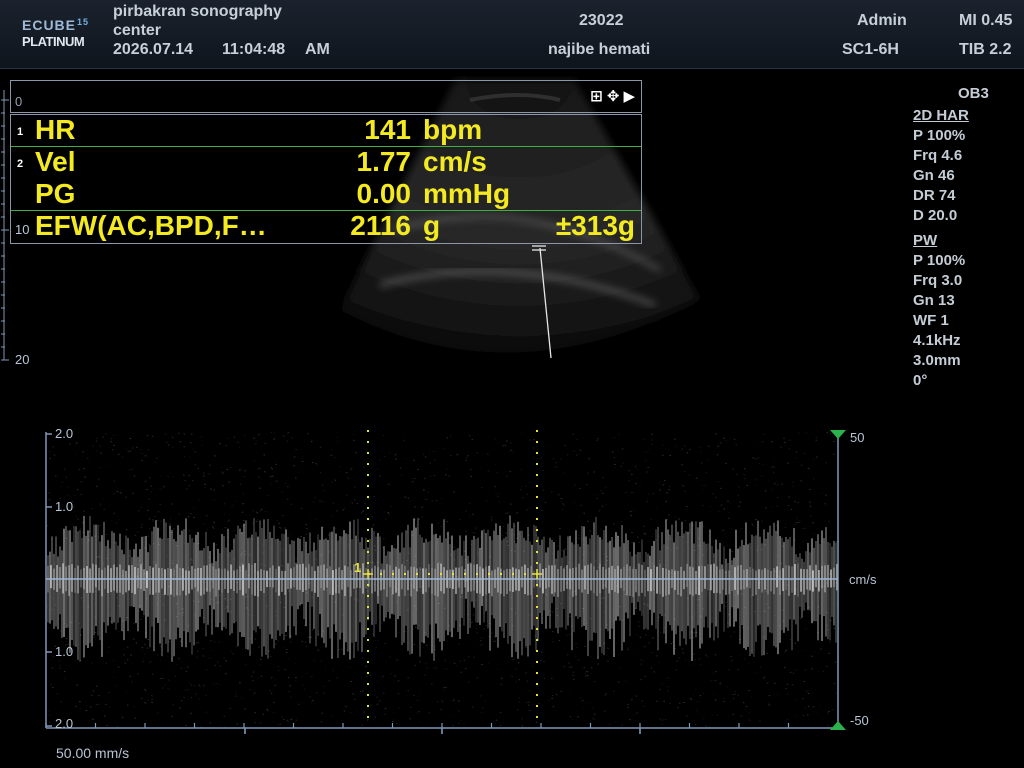 The image size is (1024, 768). I want to click on scale-unit-label: cm/s, so click(863, 579).